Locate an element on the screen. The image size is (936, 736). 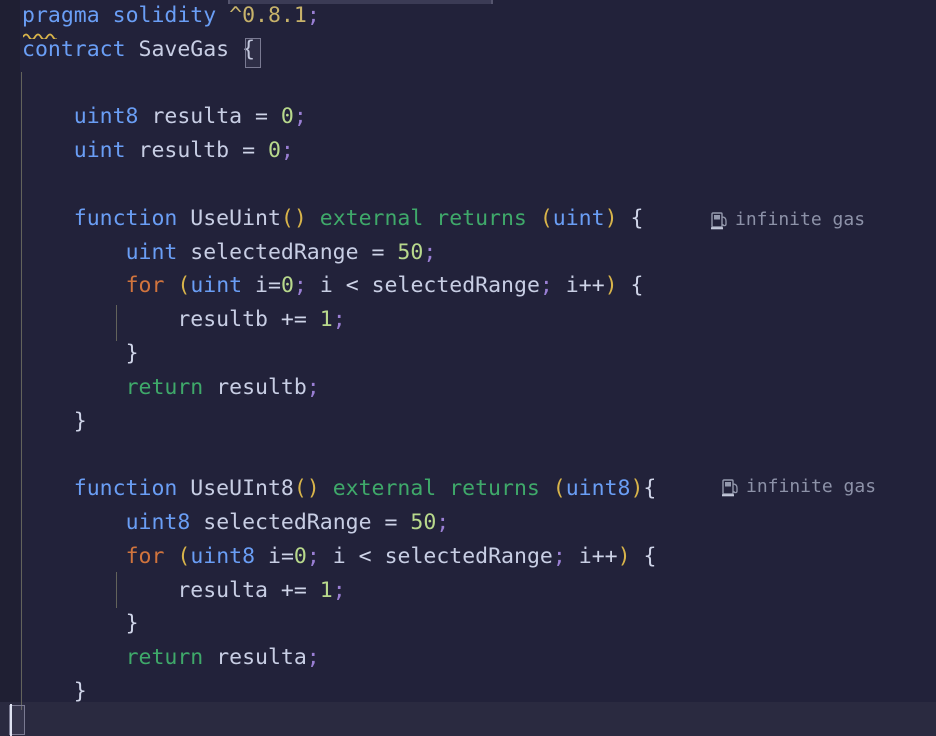
code-line: uint selectedRange = 50; is located at coordinates (229, 253).